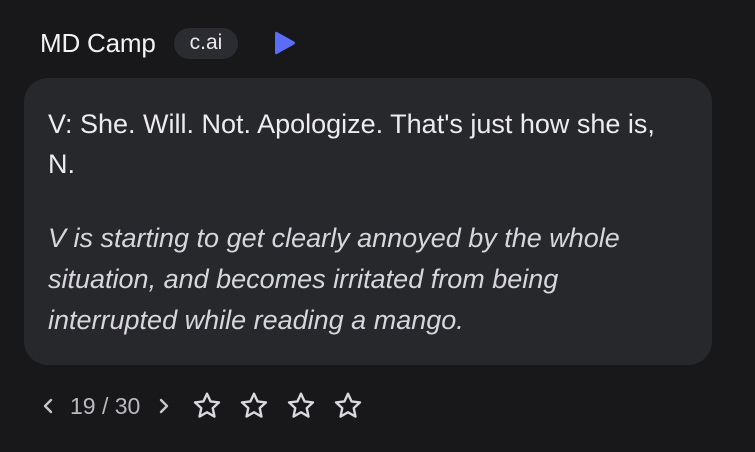 This screenshot has height=452, width=755. I want to click on message-footer: 19 / 30, so click(209, 406).